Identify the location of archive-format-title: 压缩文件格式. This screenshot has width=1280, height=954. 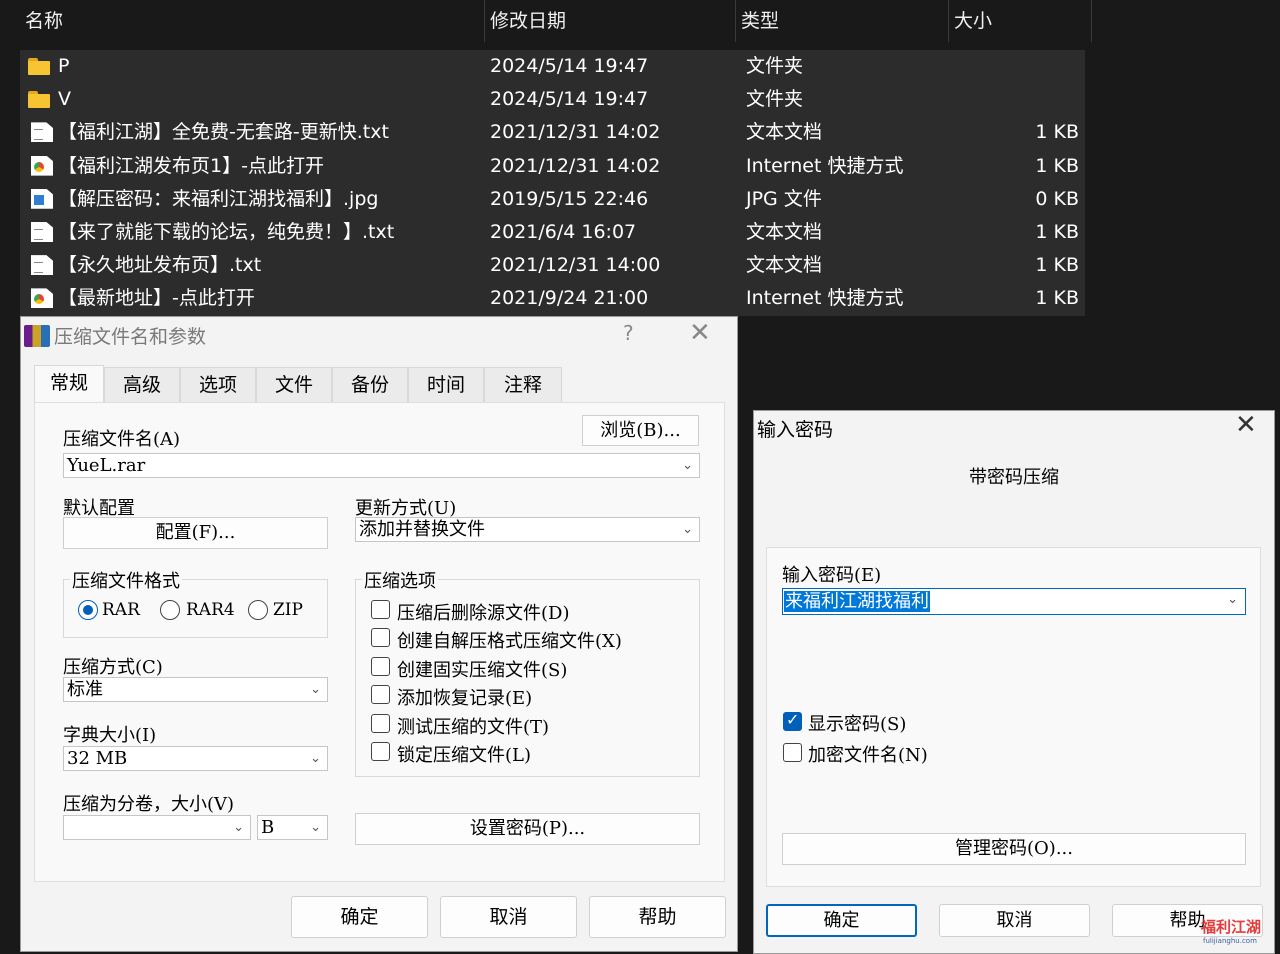
(126, 580).